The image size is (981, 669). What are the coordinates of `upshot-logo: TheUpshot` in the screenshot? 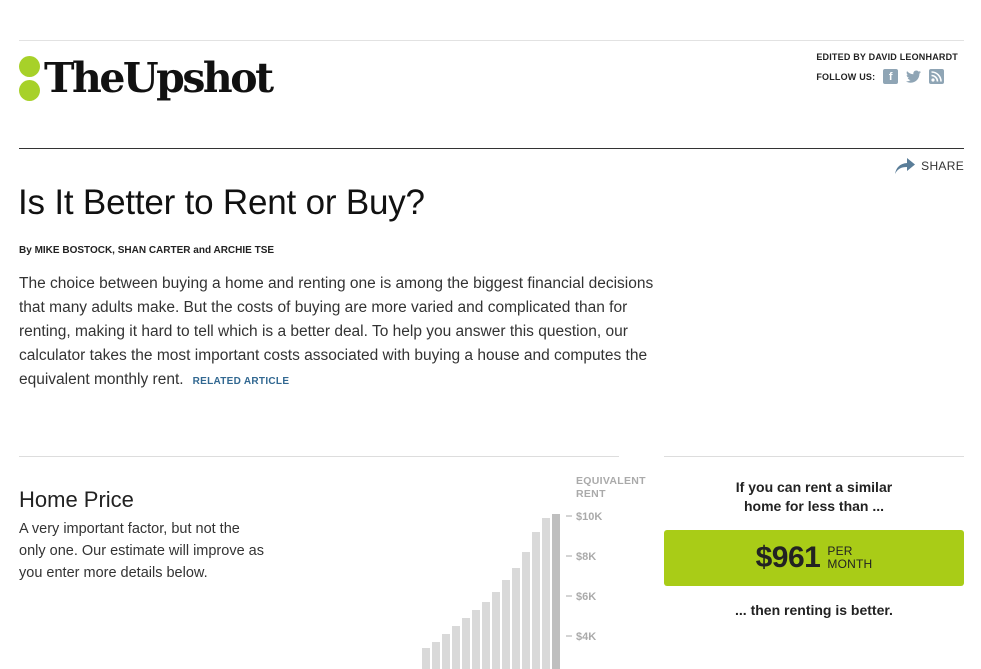 It's located at (146, 78).